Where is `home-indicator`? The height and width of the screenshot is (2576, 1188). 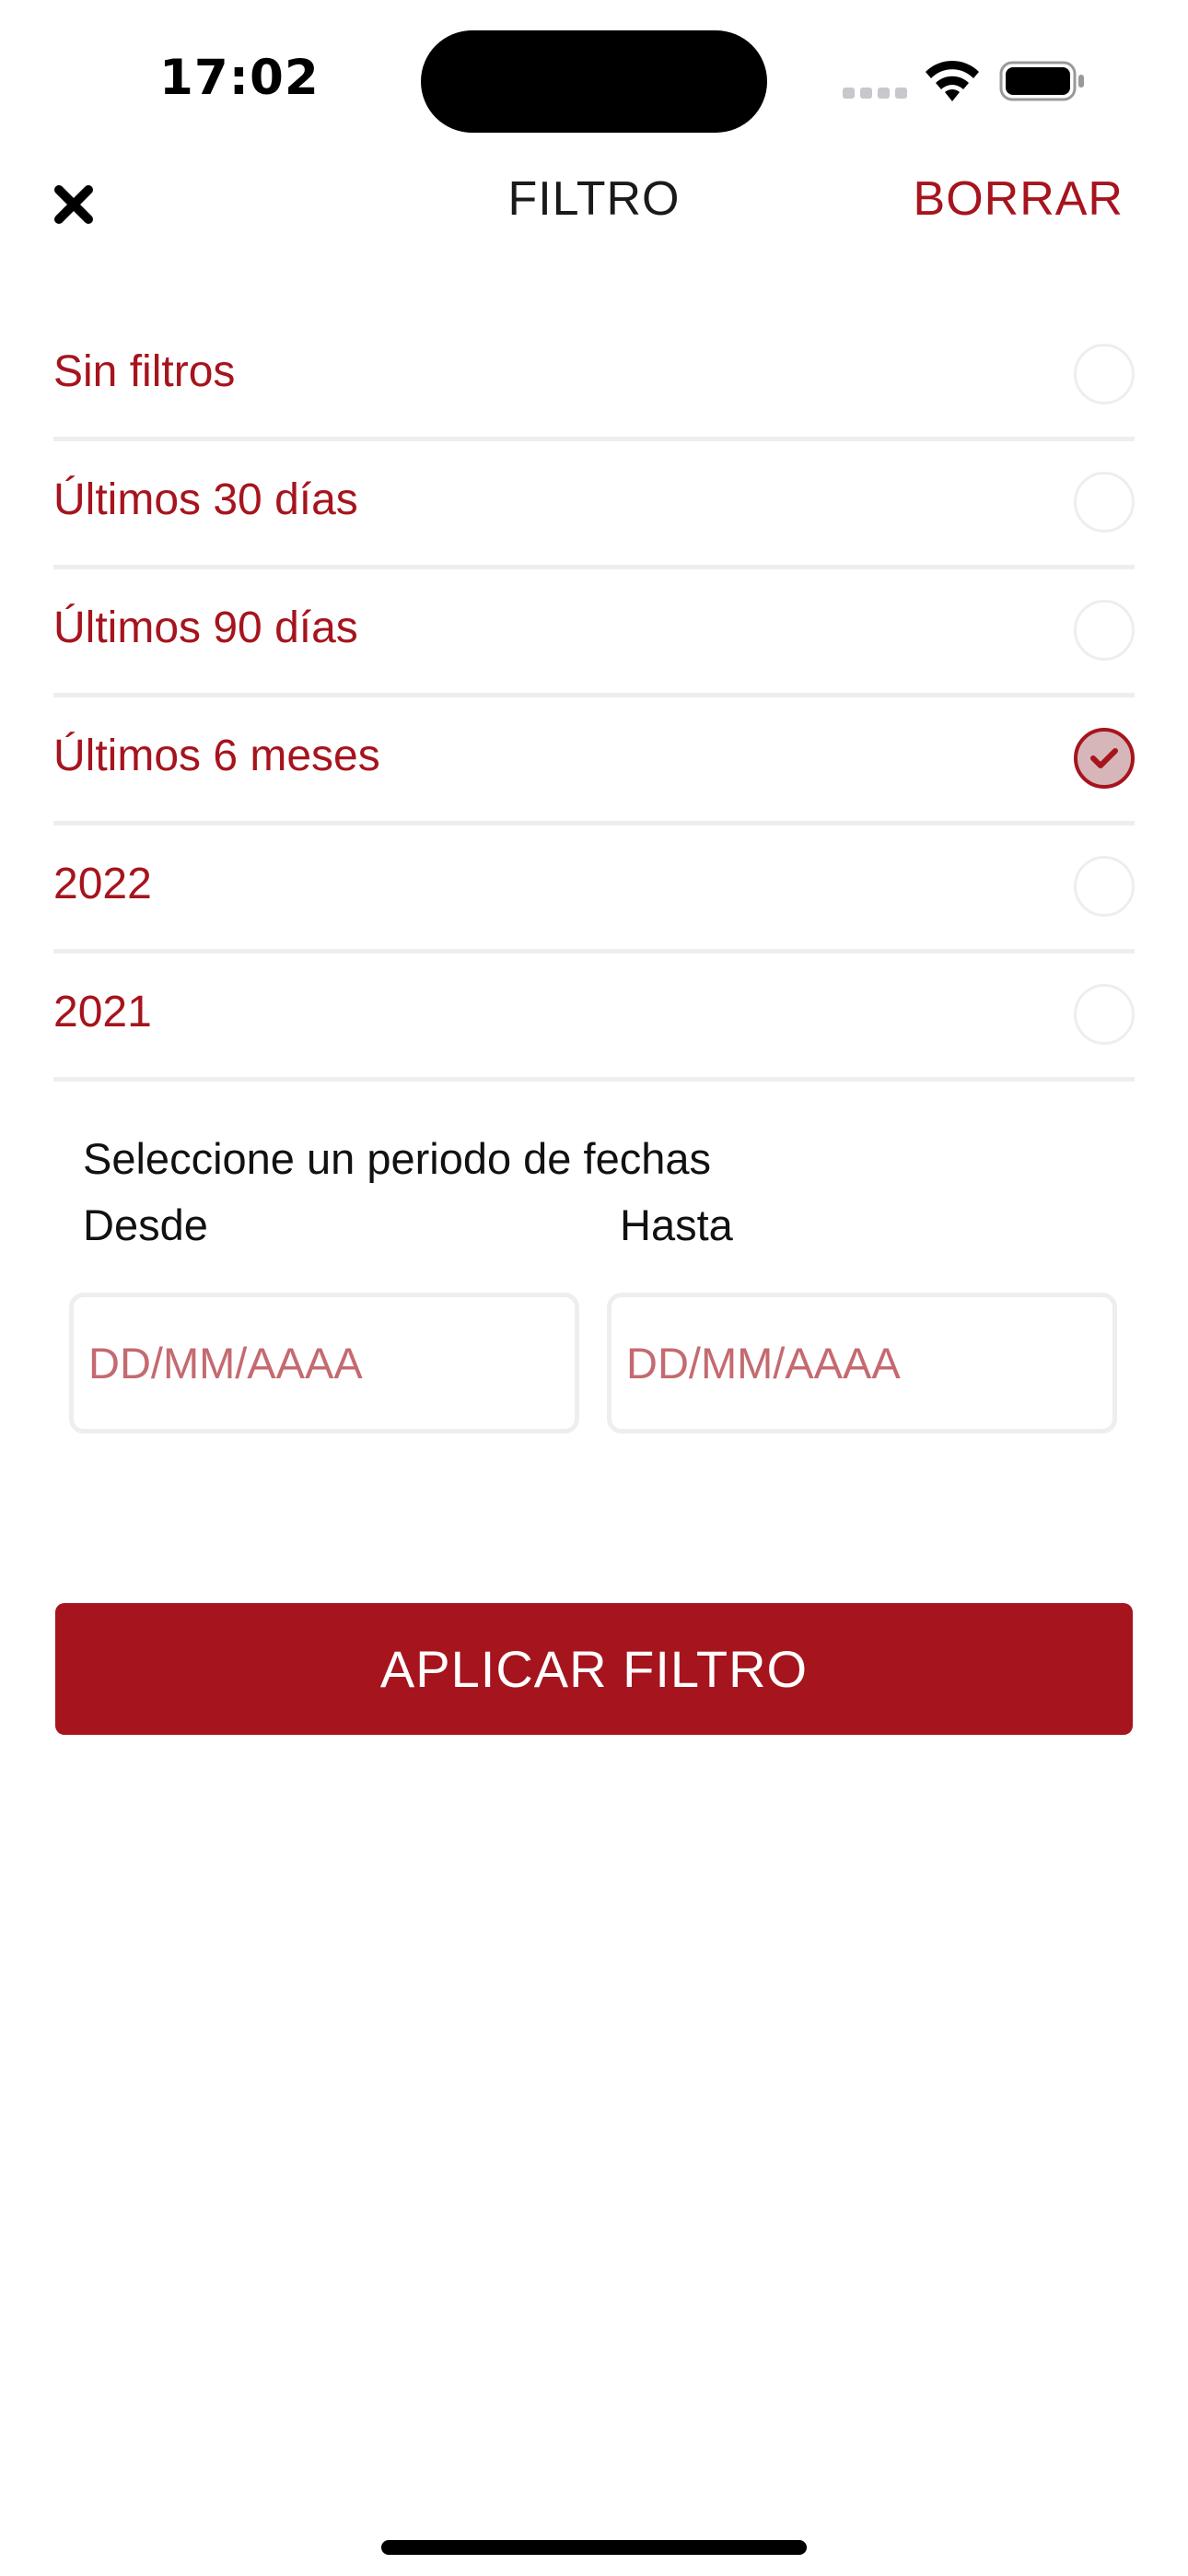 home-indicator is located at coordinates (594, 2547).